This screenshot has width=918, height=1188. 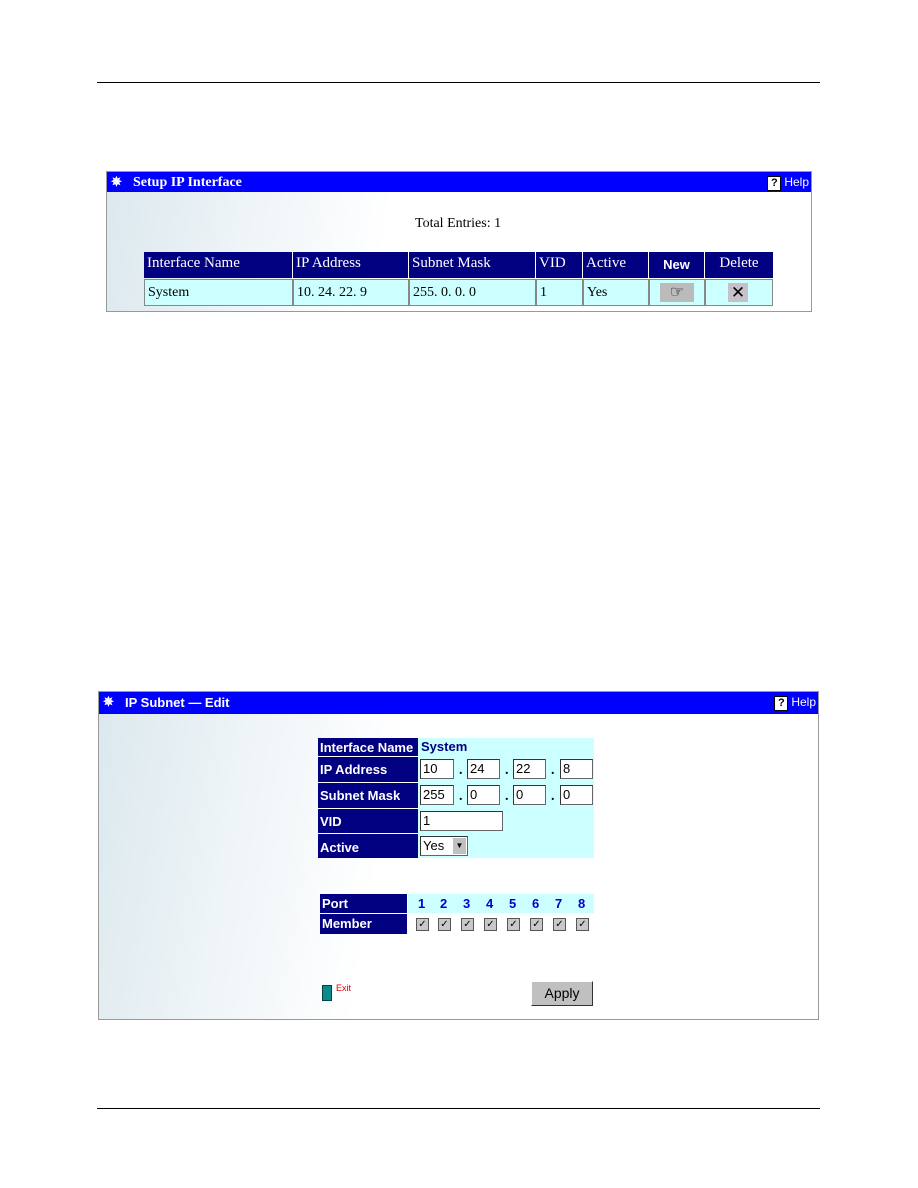 What do you see at coordinates (444, 746) in the screenshot?
I see `interface-name-value: System` at bounding box center [444, 746].